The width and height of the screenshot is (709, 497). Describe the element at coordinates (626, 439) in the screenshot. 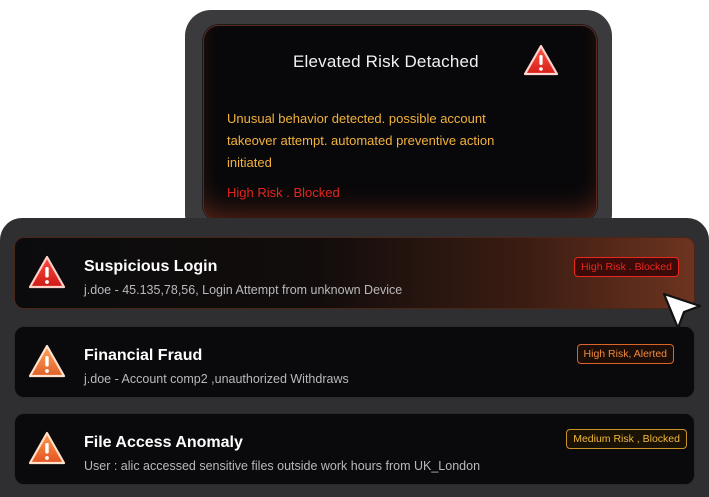

I see `status-badge: Medium Risk , Blocked` at that location.